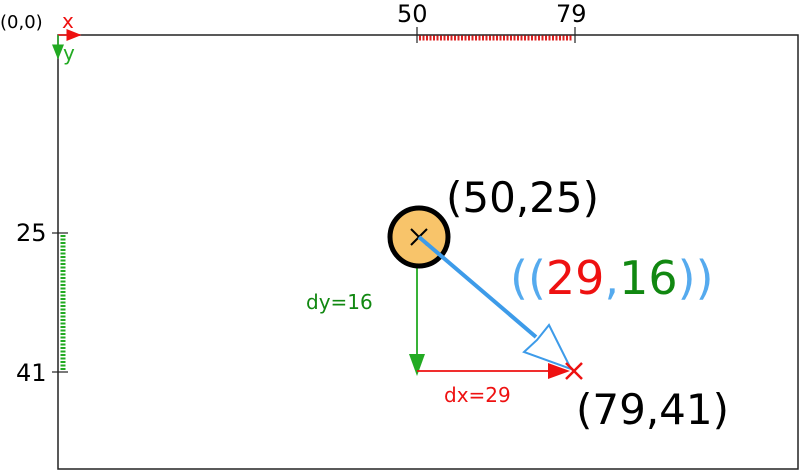  Describe the element at coordinates (477, 395) in the screenshot. I see `dx-label: dx=29` at that location.